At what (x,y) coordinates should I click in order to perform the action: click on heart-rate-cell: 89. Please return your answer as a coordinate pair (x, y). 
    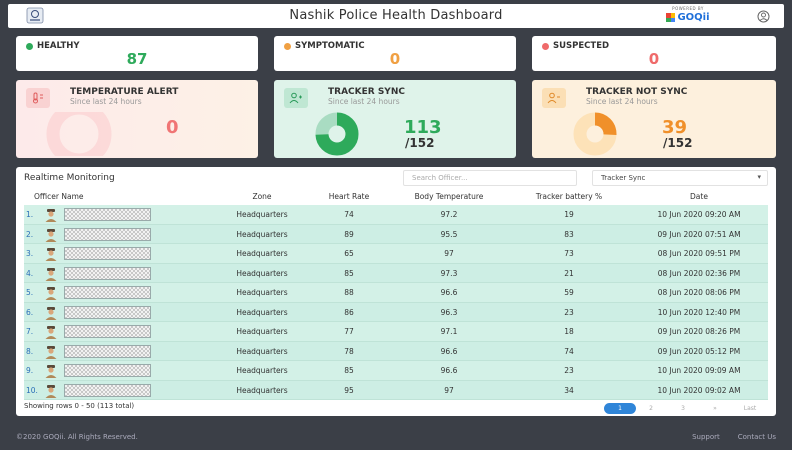
    Looking at the image, I should click on (349, 234).